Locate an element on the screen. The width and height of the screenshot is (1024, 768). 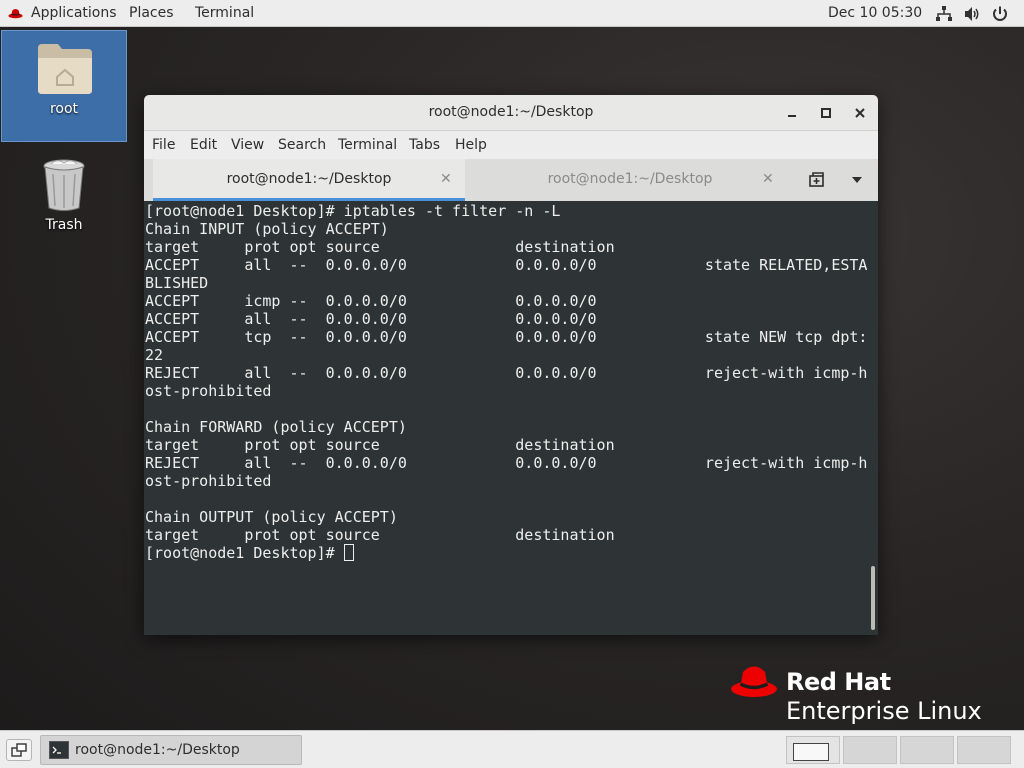
window-titlebar: root@node1:~/Desktop is located at coordinates (511, 113).